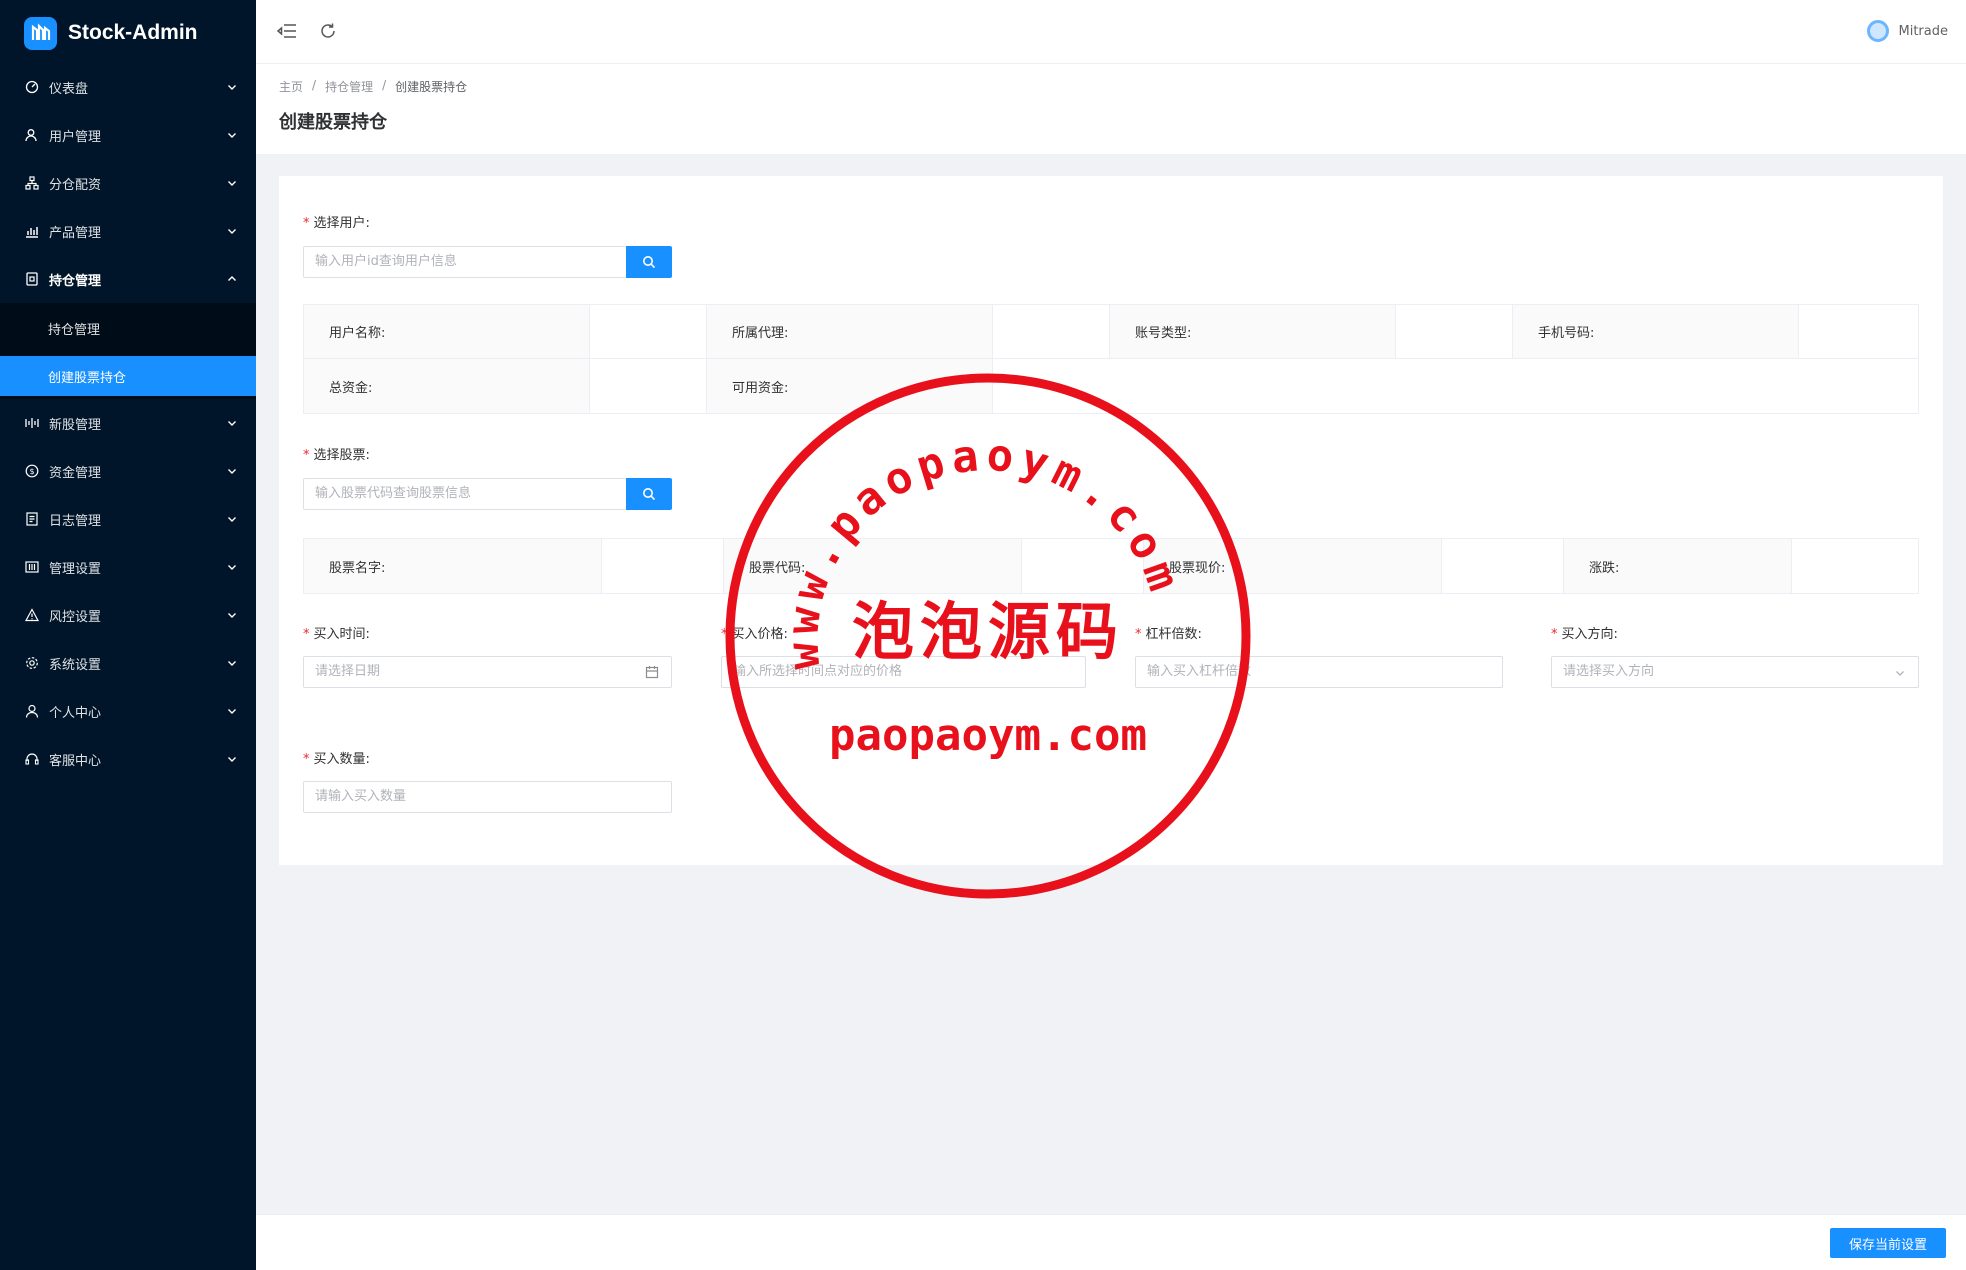 The image size is (1966, 1270). What do you see at coordinates (850, 386) in the screenshot?
I see `available-funds-label: 可用资金:` at bounding box center [850, 386].